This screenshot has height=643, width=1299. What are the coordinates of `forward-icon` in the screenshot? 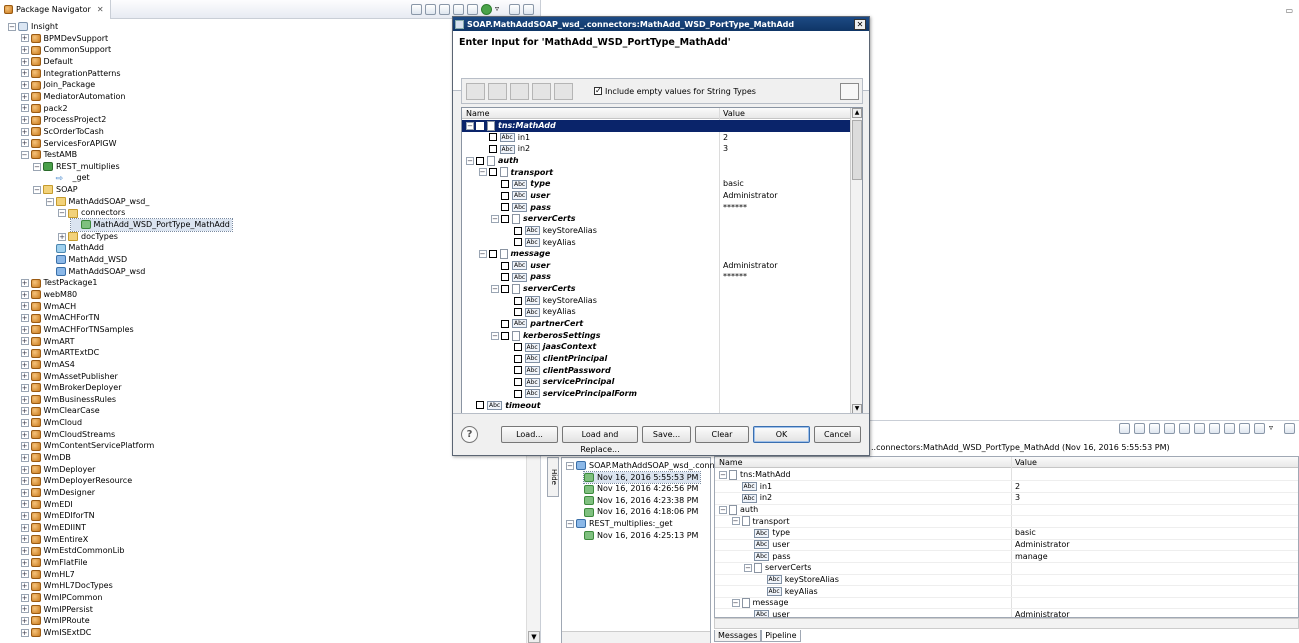 It's located at (1169, 428).